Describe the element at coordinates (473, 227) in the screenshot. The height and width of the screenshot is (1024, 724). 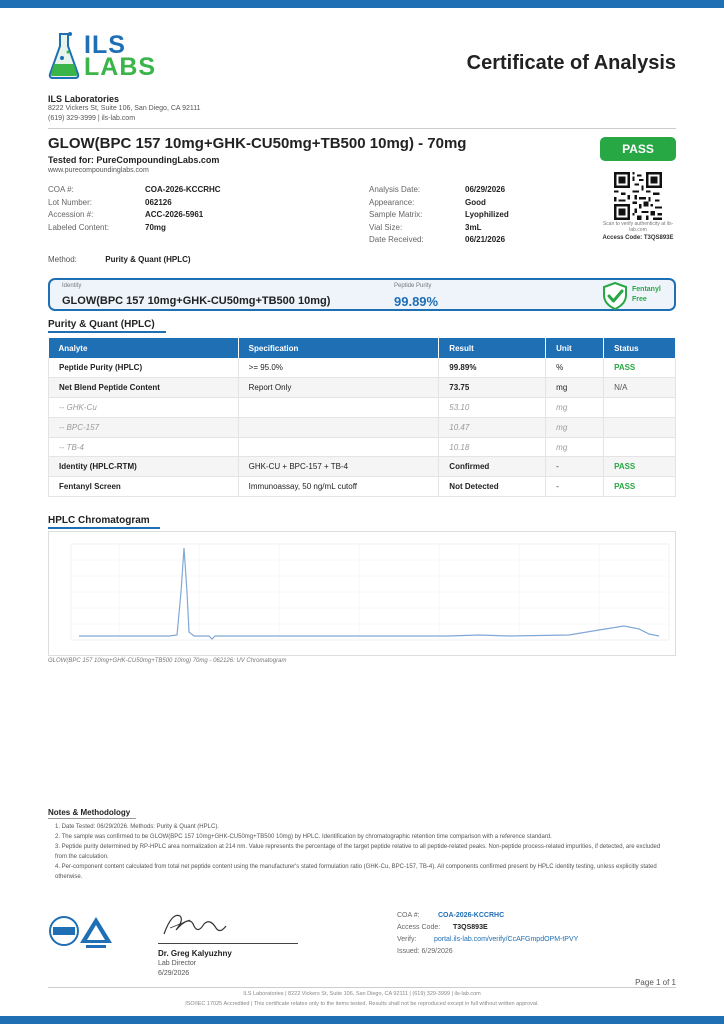
I see `meta-value: 3mL` at that location.